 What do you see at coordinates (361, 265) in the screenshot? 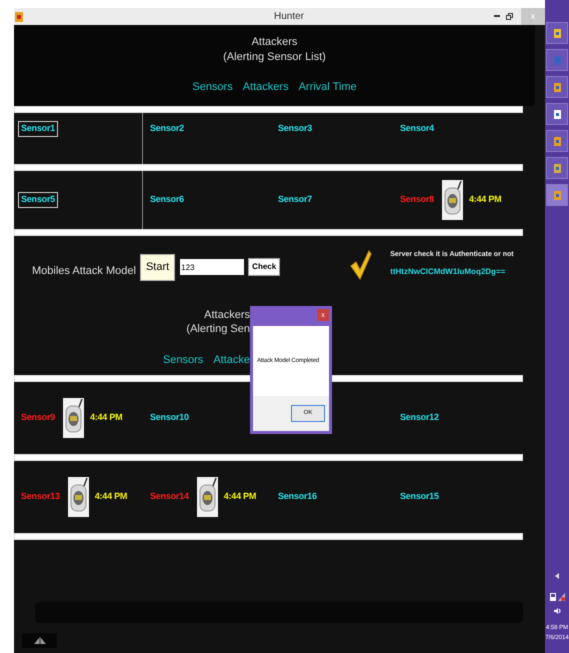
I see `checkmark-icon` at bounding box center [361, 265].